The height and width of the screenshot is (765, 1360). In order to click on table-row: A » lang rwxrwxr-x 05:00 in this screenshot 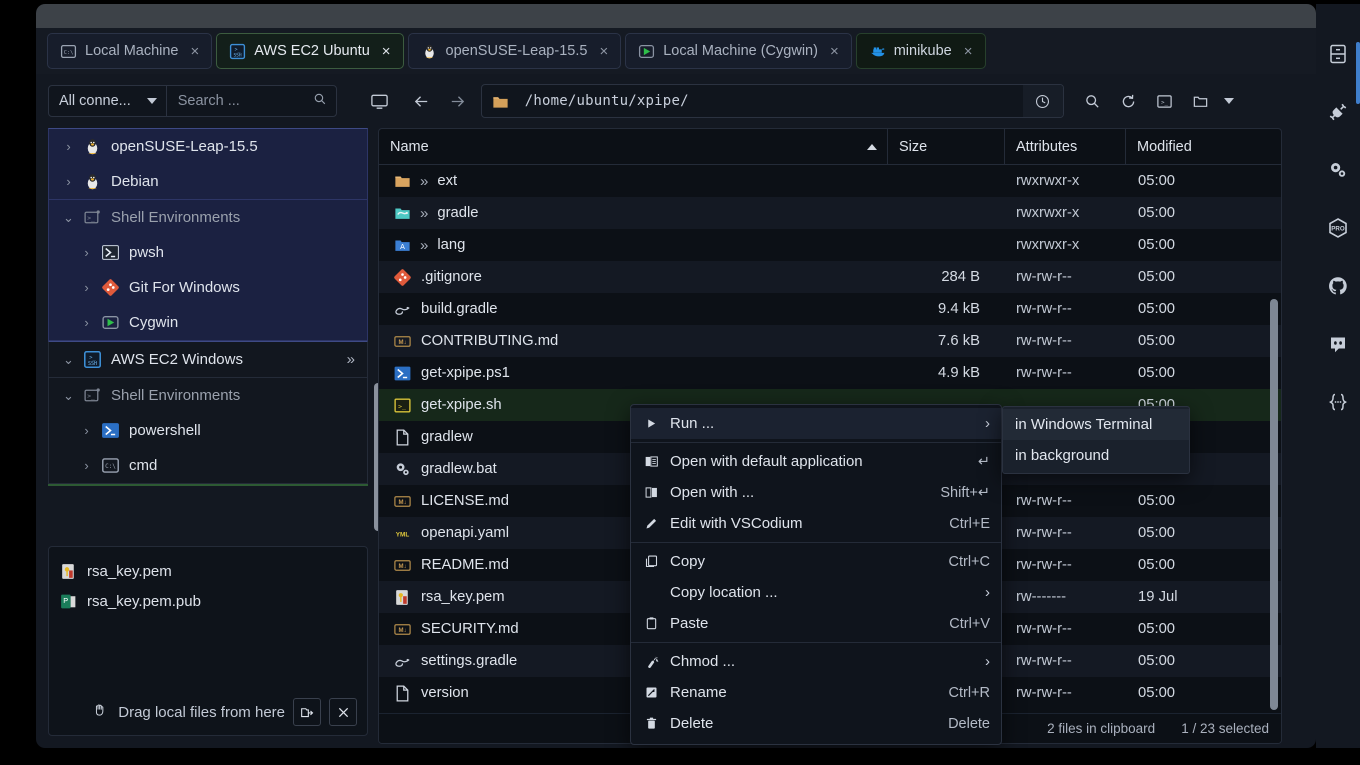, I will do `click(830, 245)`.